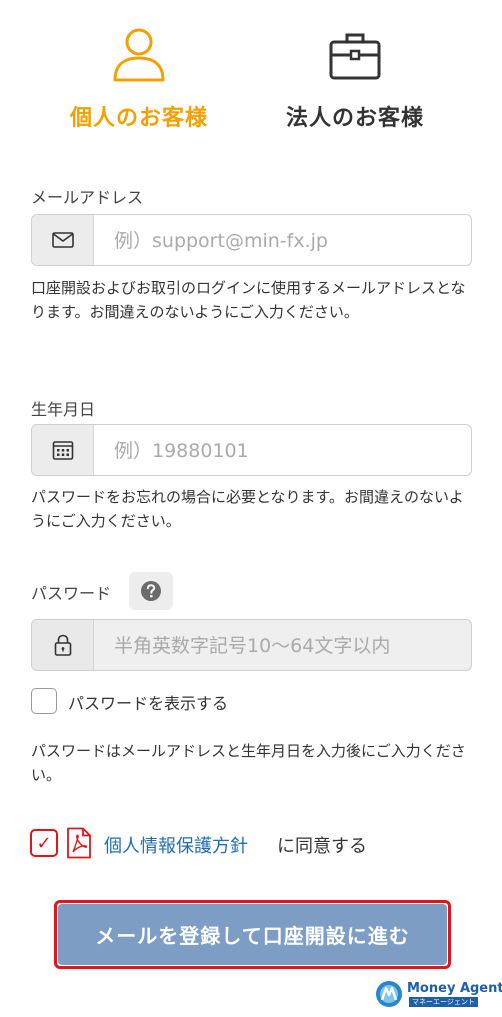 This screenshot has width=502, height=1017. I want to click on tab-personal-label: 個人のお客様, so click(138, 118).